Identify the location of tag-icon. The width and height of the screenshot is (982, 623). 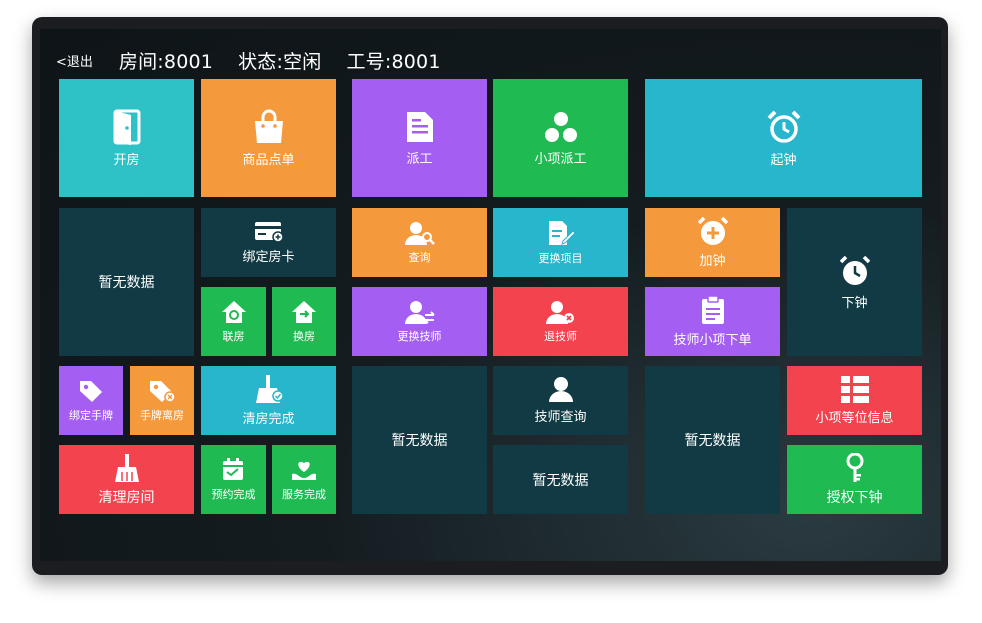
(91, 391).